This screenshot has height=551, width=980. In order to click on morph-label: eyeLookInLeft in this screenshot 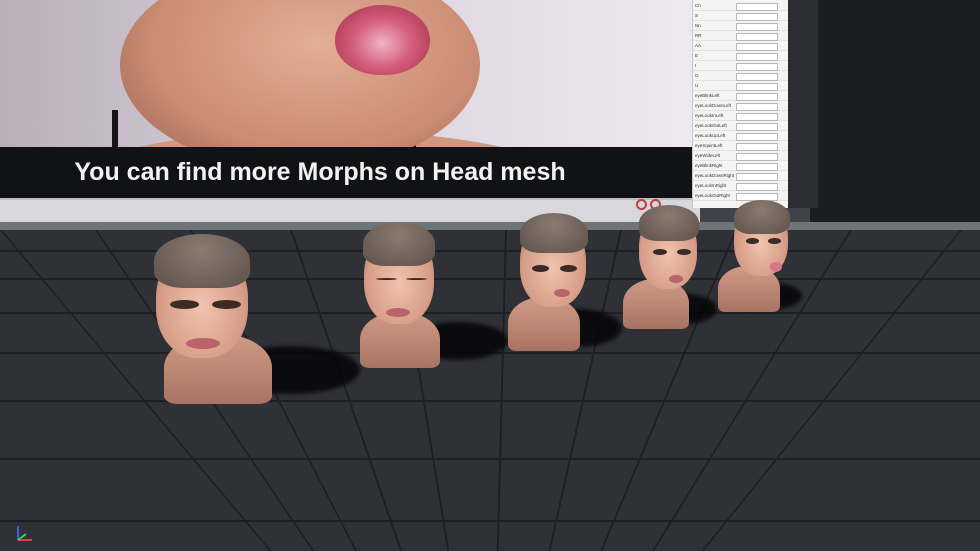, I will do `click(709, 115)`.